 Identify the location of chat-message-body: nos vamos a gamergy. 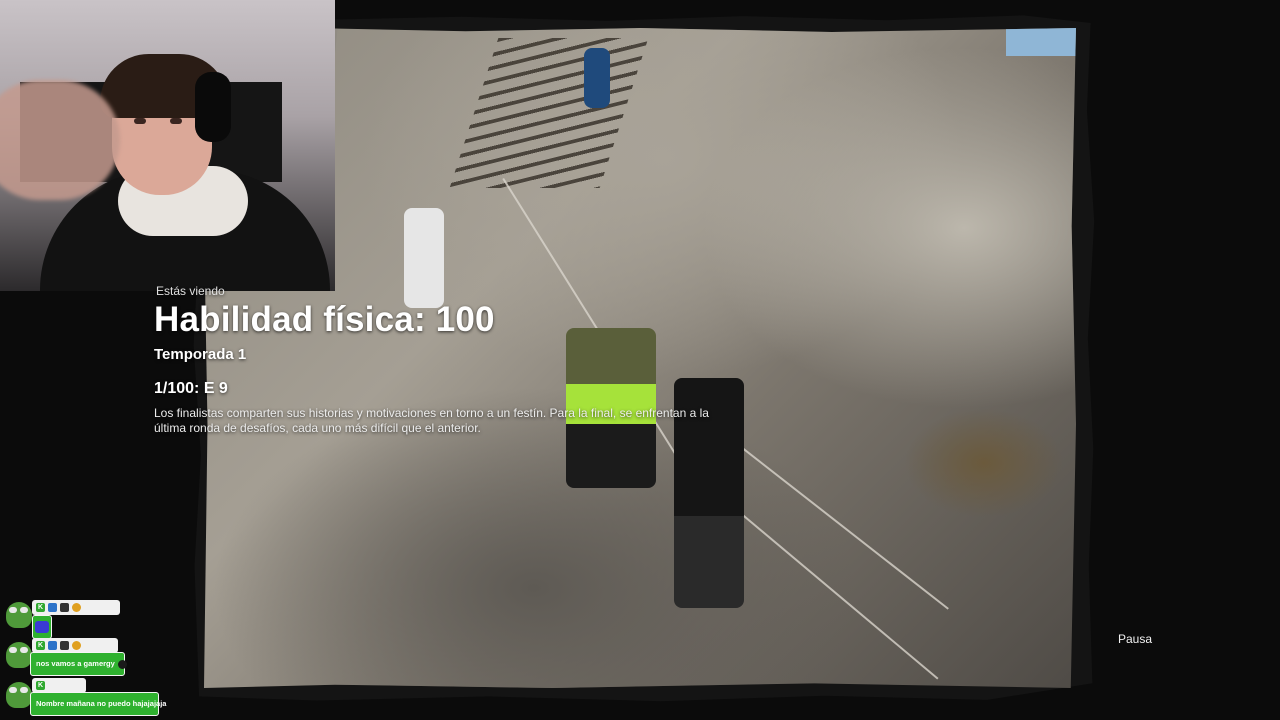
(78, 664).